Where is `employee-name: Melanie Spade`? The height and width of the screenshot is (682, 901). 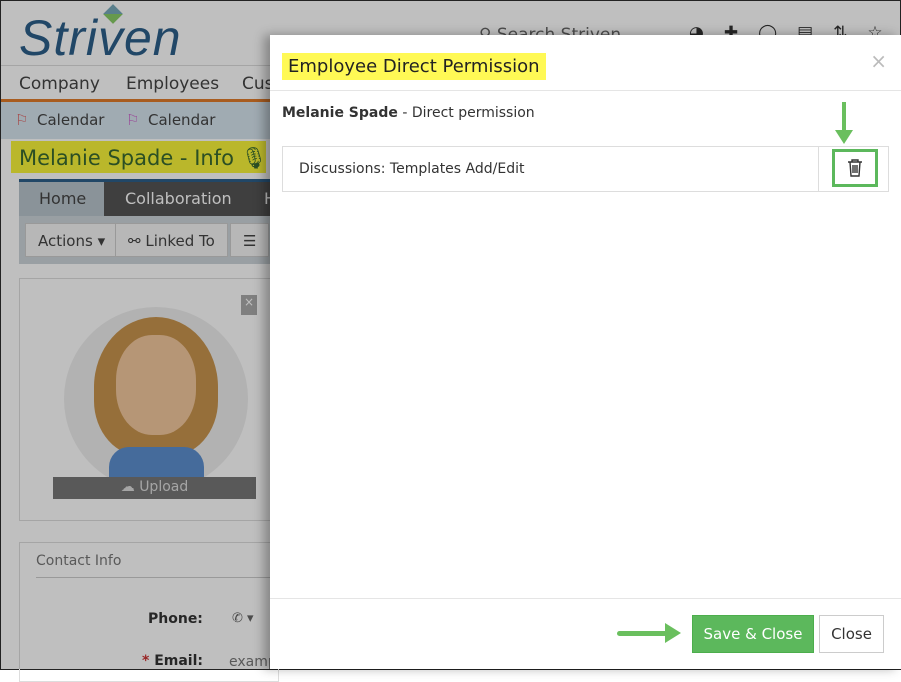 employee-name: Melanie Spade is located at coordinates (340, 113).